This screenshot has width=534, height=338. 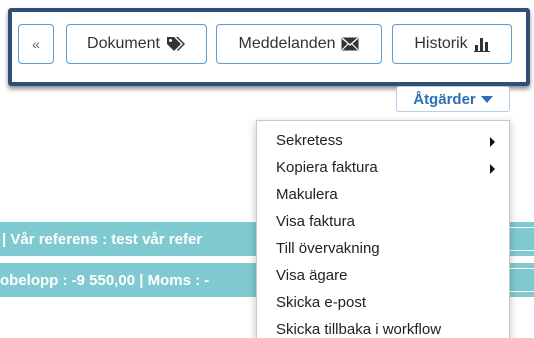 I want to click on menu-item-label: Makulera, so click(x=307, y=194).